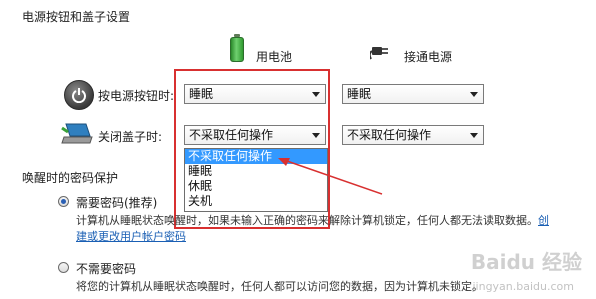  What do you see at coordinates (359, 94) in the screenshot?
I see `power-button-plugged-value: 睡眠` at bounding box center [359, 94].